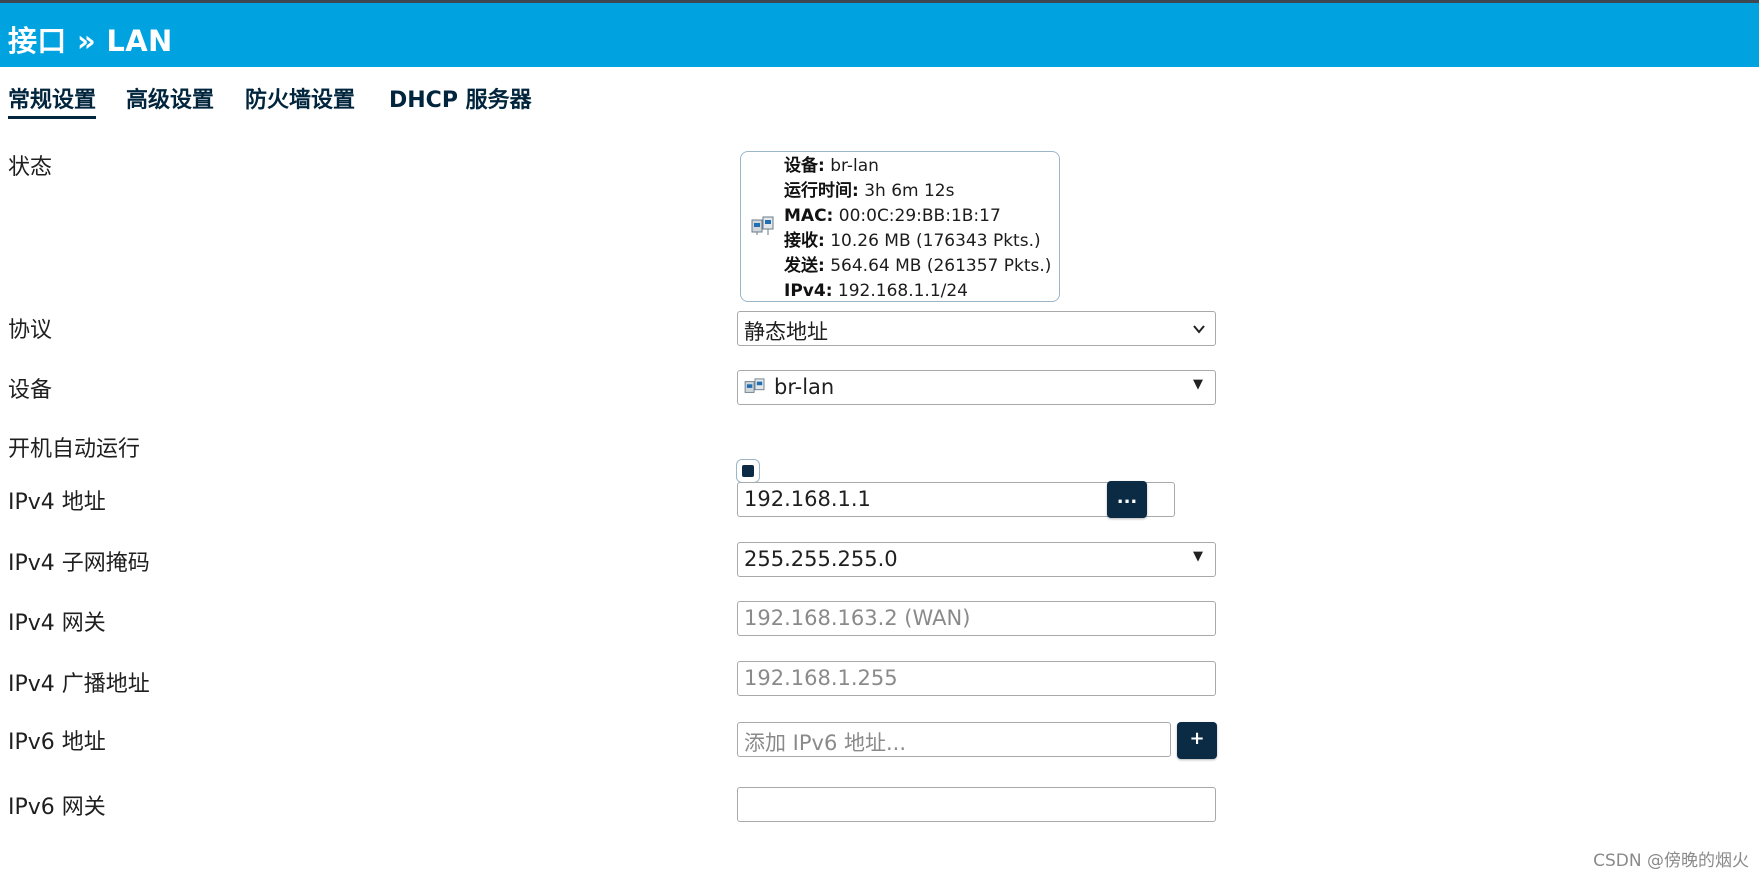 This screenshot has width=1759, height=878. What do you see at coordinates (821, 559) in the screenshot?
I see `ipv4-netmask-value: 255.255.255.0` at bounding box center [821, 559].